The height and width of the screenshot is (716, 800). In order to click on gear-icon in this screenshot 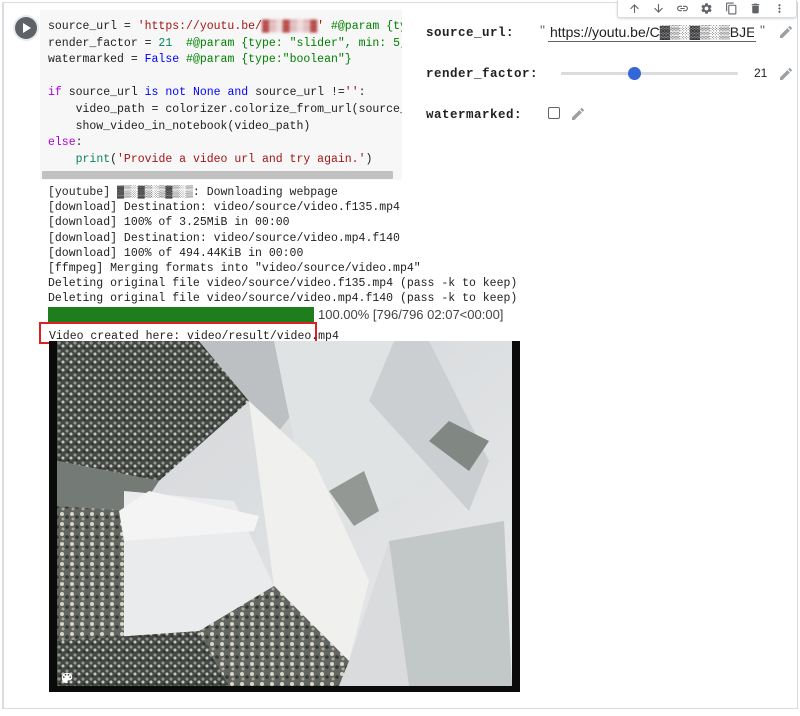, I will do `click(707, 9)`.